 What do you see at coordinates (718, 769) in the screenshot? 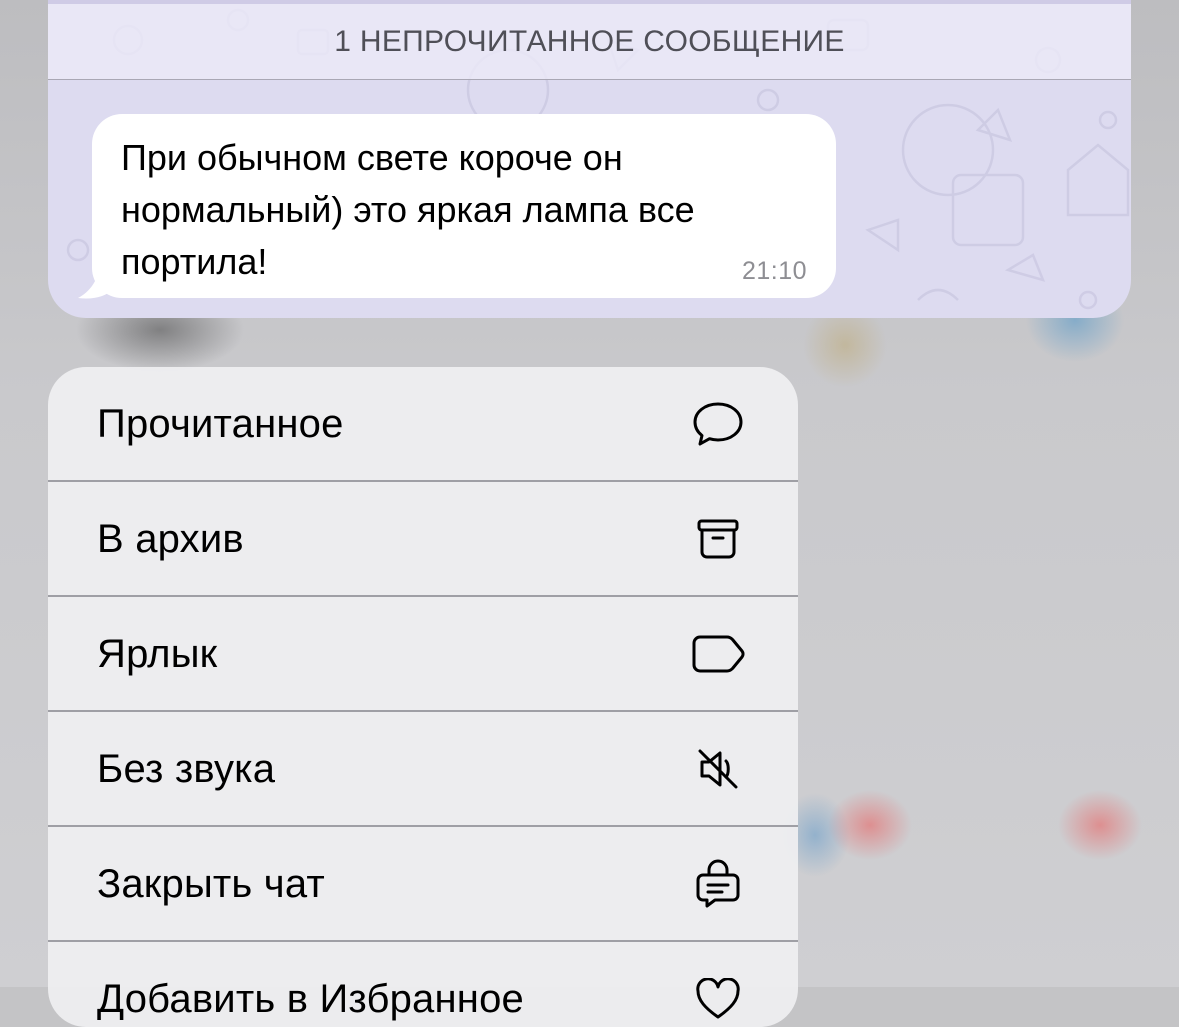
I see `speaker-muted-icon` at bounding box center [718, 769].